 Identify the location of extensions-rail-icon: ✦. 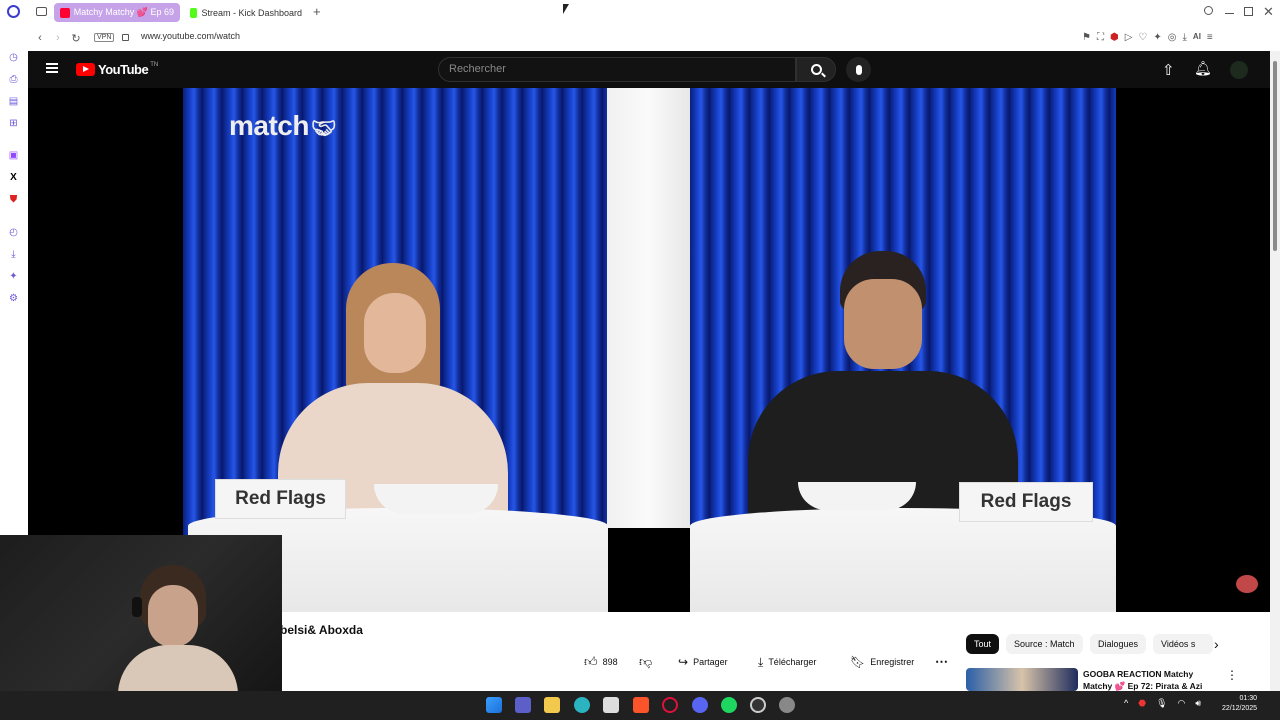
(13, 276).